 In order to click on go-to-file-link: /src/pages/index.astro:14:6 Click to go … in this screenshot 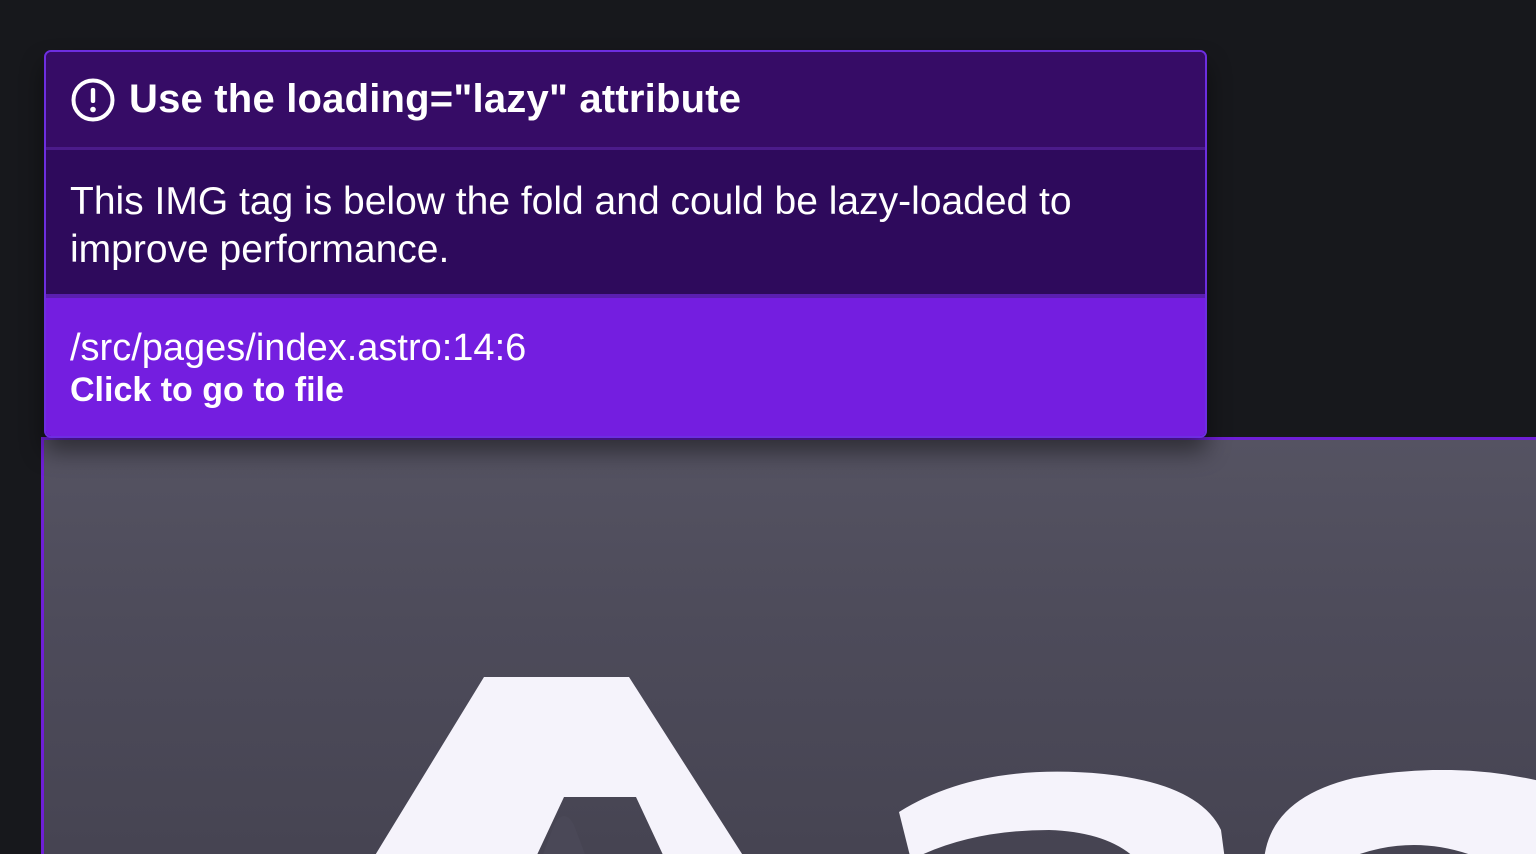, I will do `click(625, 367)`.